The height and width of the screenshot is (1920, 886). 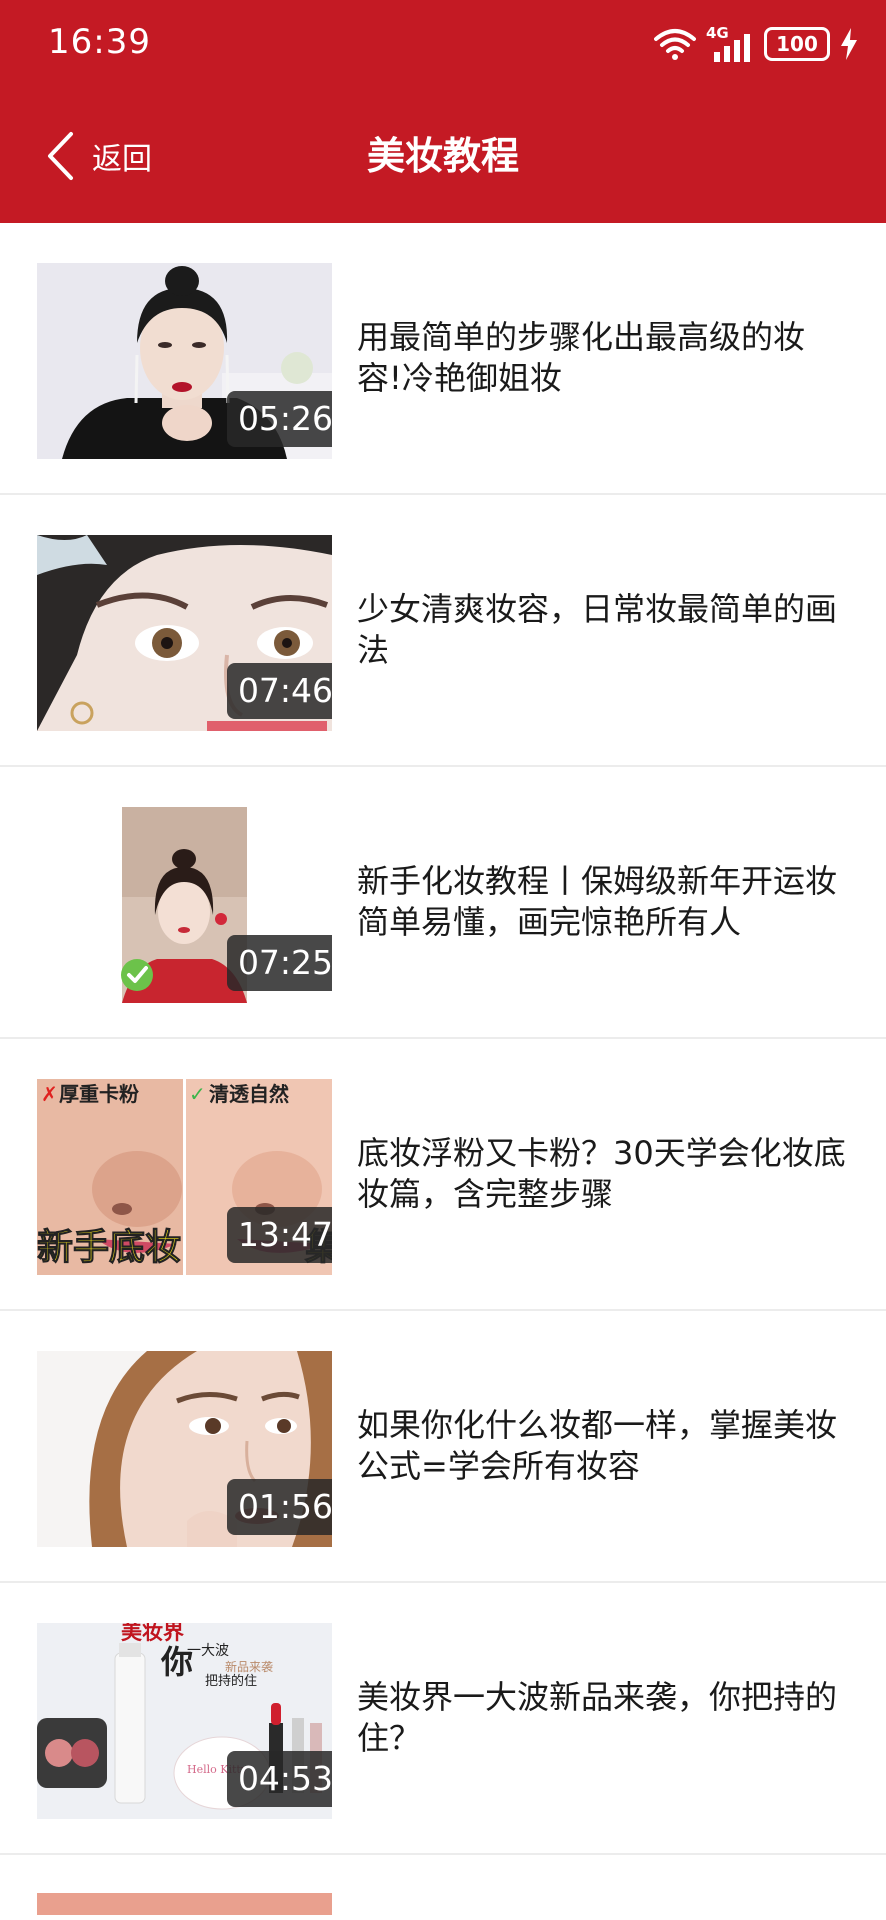 I want to click on video-list-item: 05:26 用最简单的步骤化出最高级的妆容!冷艳御姐妆, so click(x=443, y=359).